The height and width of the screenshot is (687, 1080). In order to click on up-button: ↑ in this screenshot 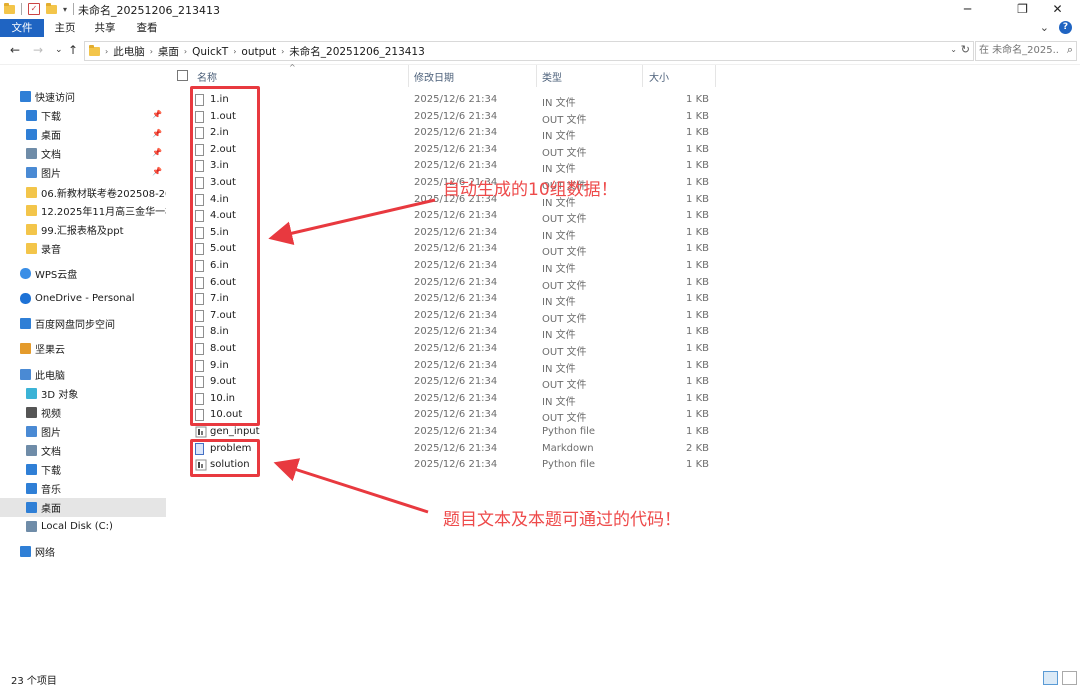, I will do `click(73, 50)`.